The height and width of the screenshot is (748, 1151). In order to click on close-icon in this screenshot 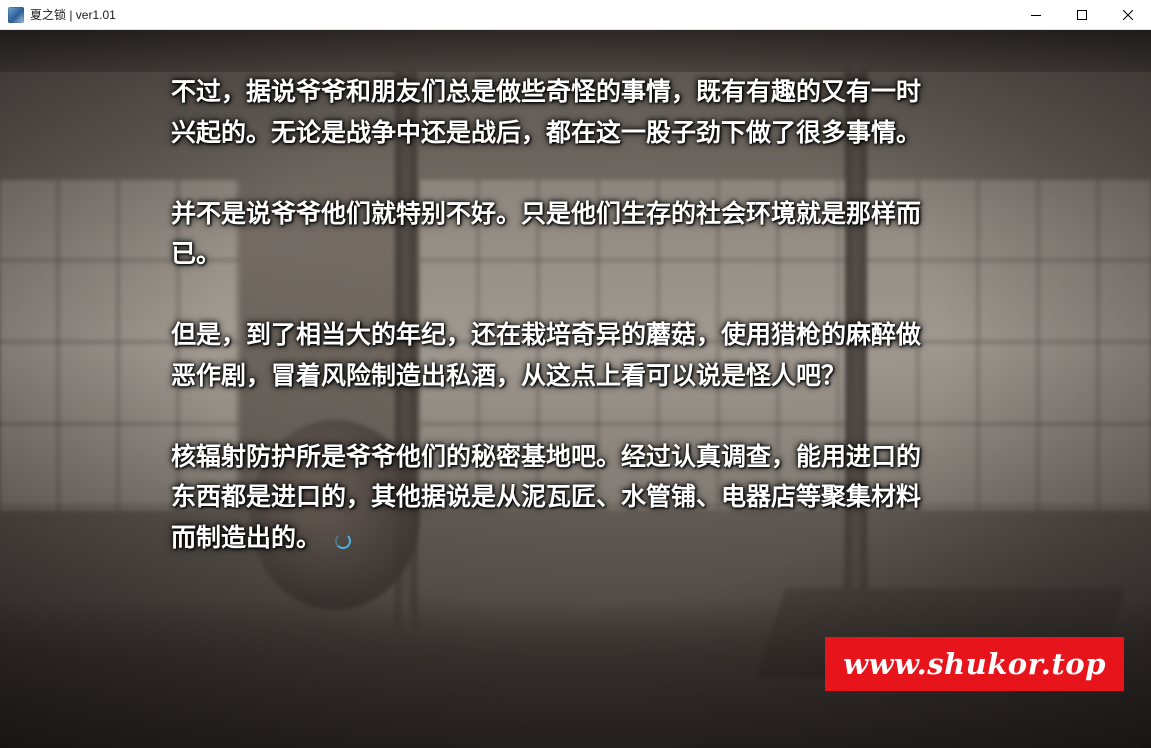, I will do `click(1128, 15)`.